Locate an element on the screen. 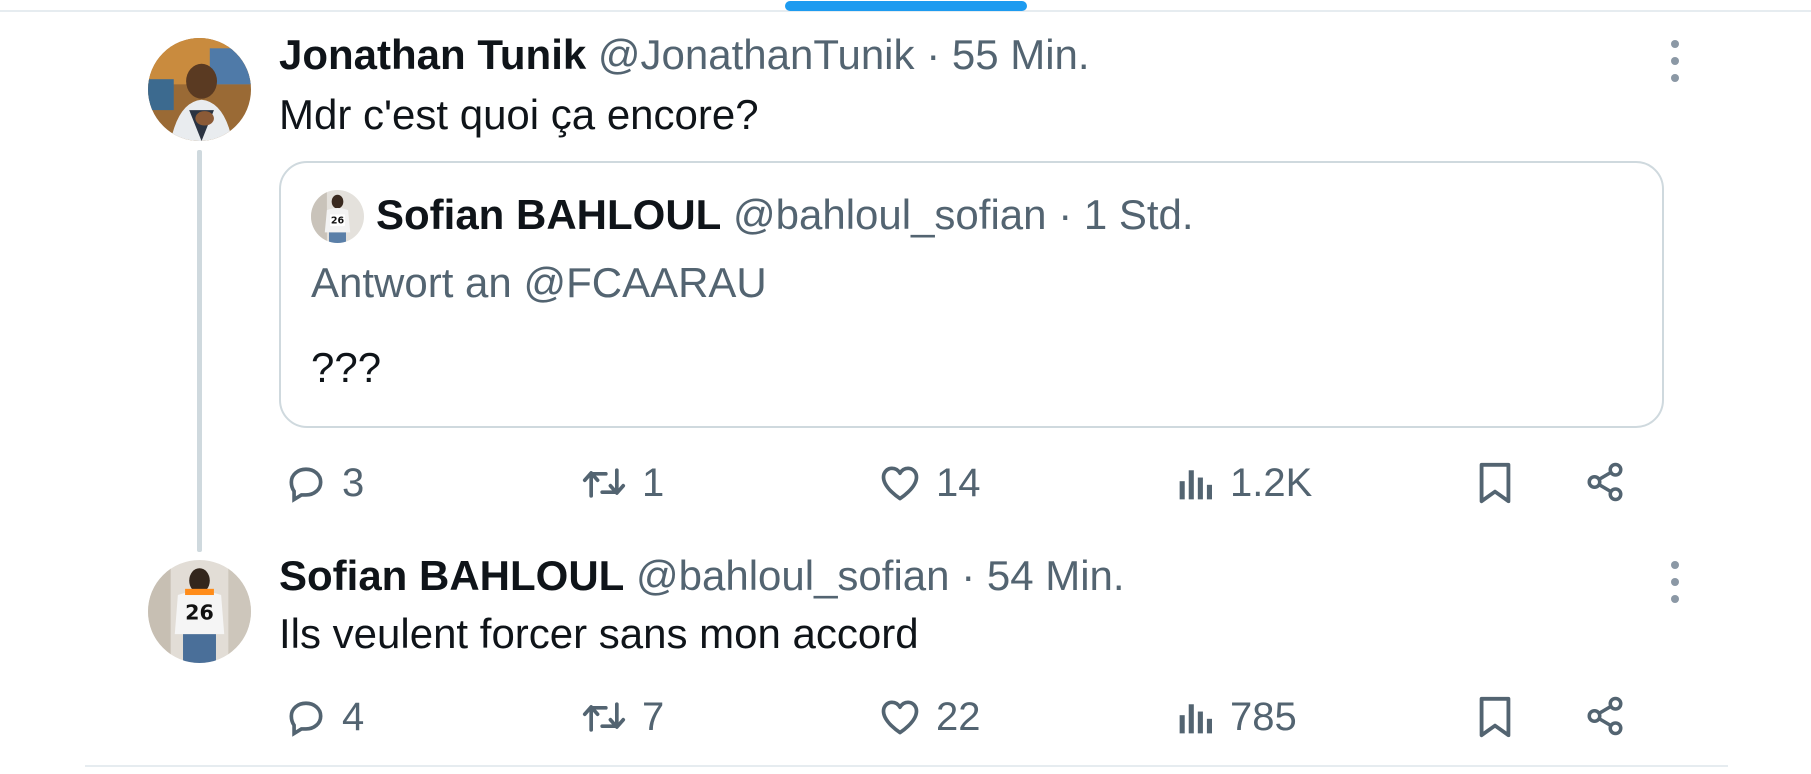 This screenshot has width=1811, height=774. avatar-photo-icon is located at coordinates (199, 89).